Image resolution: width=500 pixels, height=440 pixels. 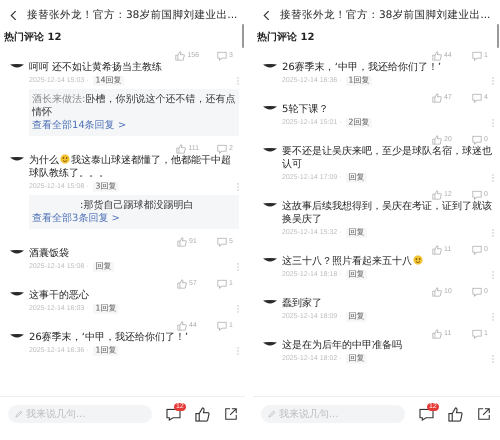 I want to click on comment-text: 这是在为后年的中甲准备吗, so click(x=342, y=345).